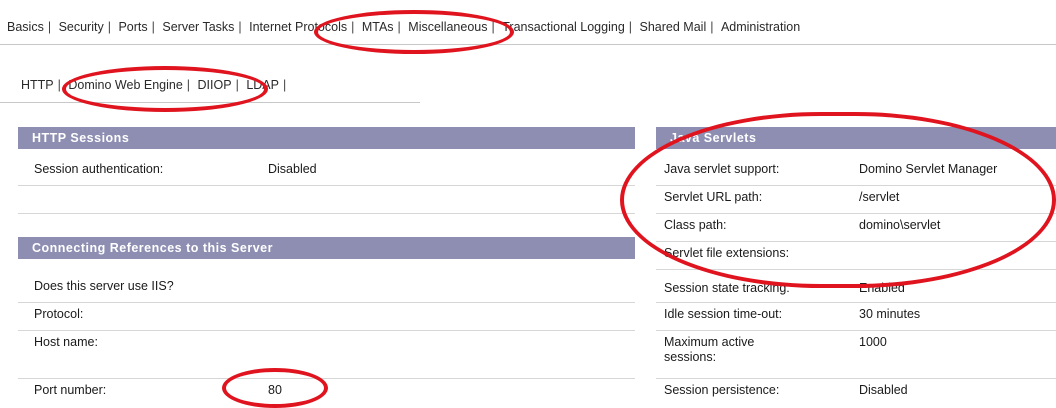  What do you see at coordinates (215, 85) in the screenshot?
I see `subtab-diiop: DIIOP` at bounding box center [215, 85].